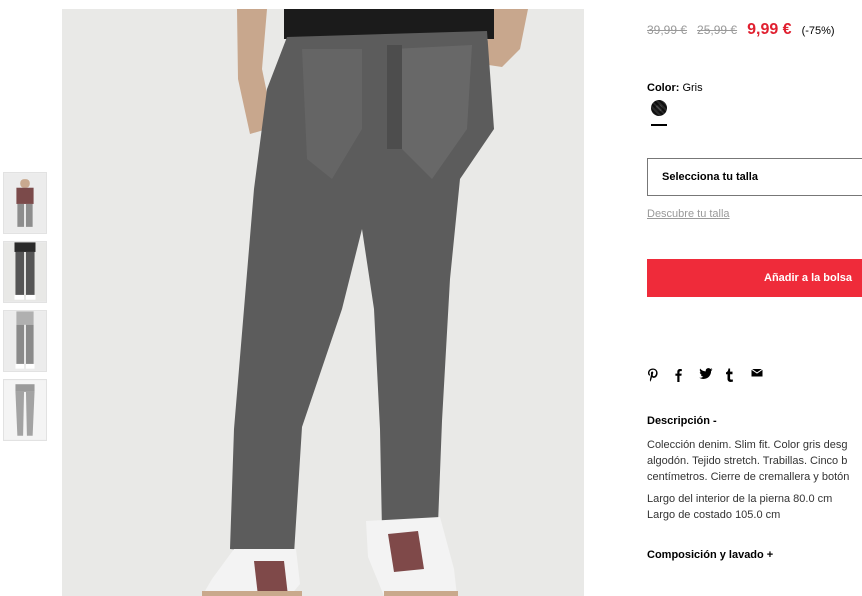 The image size is (862, 596). I want to click on measurement-inseam: Largo del interior de la pierna 80.0 cm, so click(740, 499).